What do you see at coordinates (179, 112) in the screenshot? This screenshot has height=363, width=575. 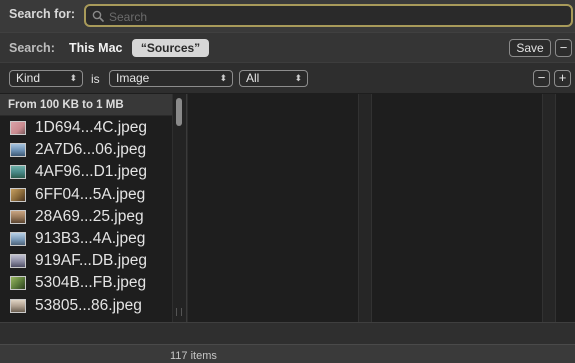 I see `scrollbar-thumb` at bounding box center [179, 112].